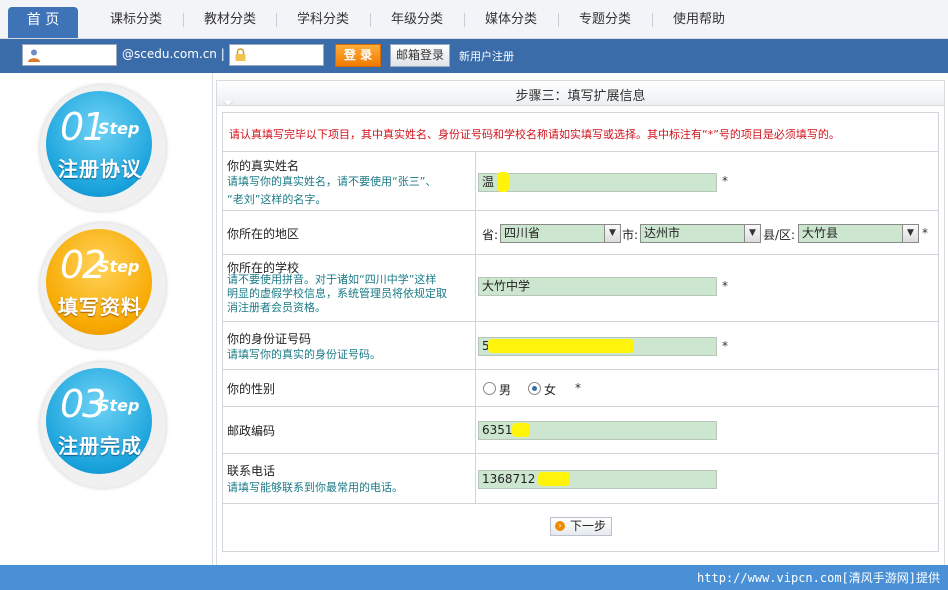  I want to click on watermark-text: http://www.vipcn.com[清风手游网]提供, so click(818, 578).